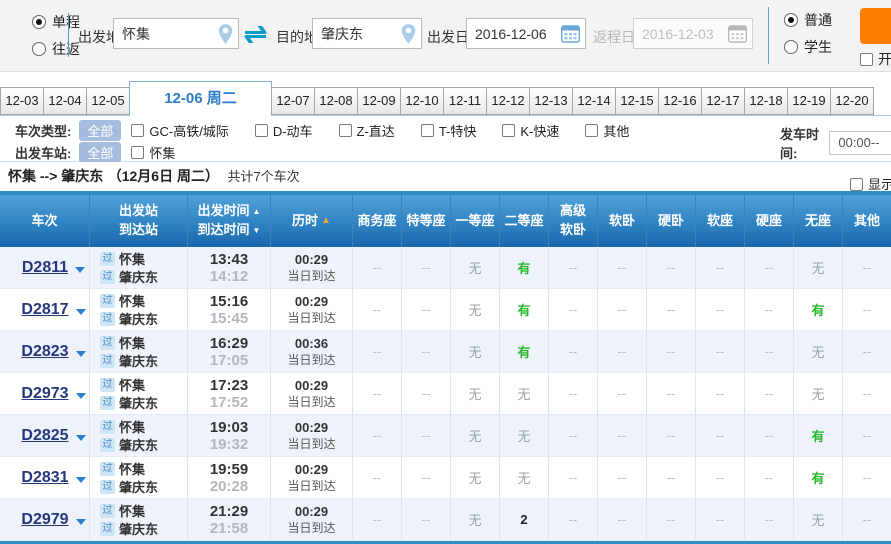 The height and width of the screenshot is (544, 891). I want to click on show-checkbox: 显示, so click(870, 184).